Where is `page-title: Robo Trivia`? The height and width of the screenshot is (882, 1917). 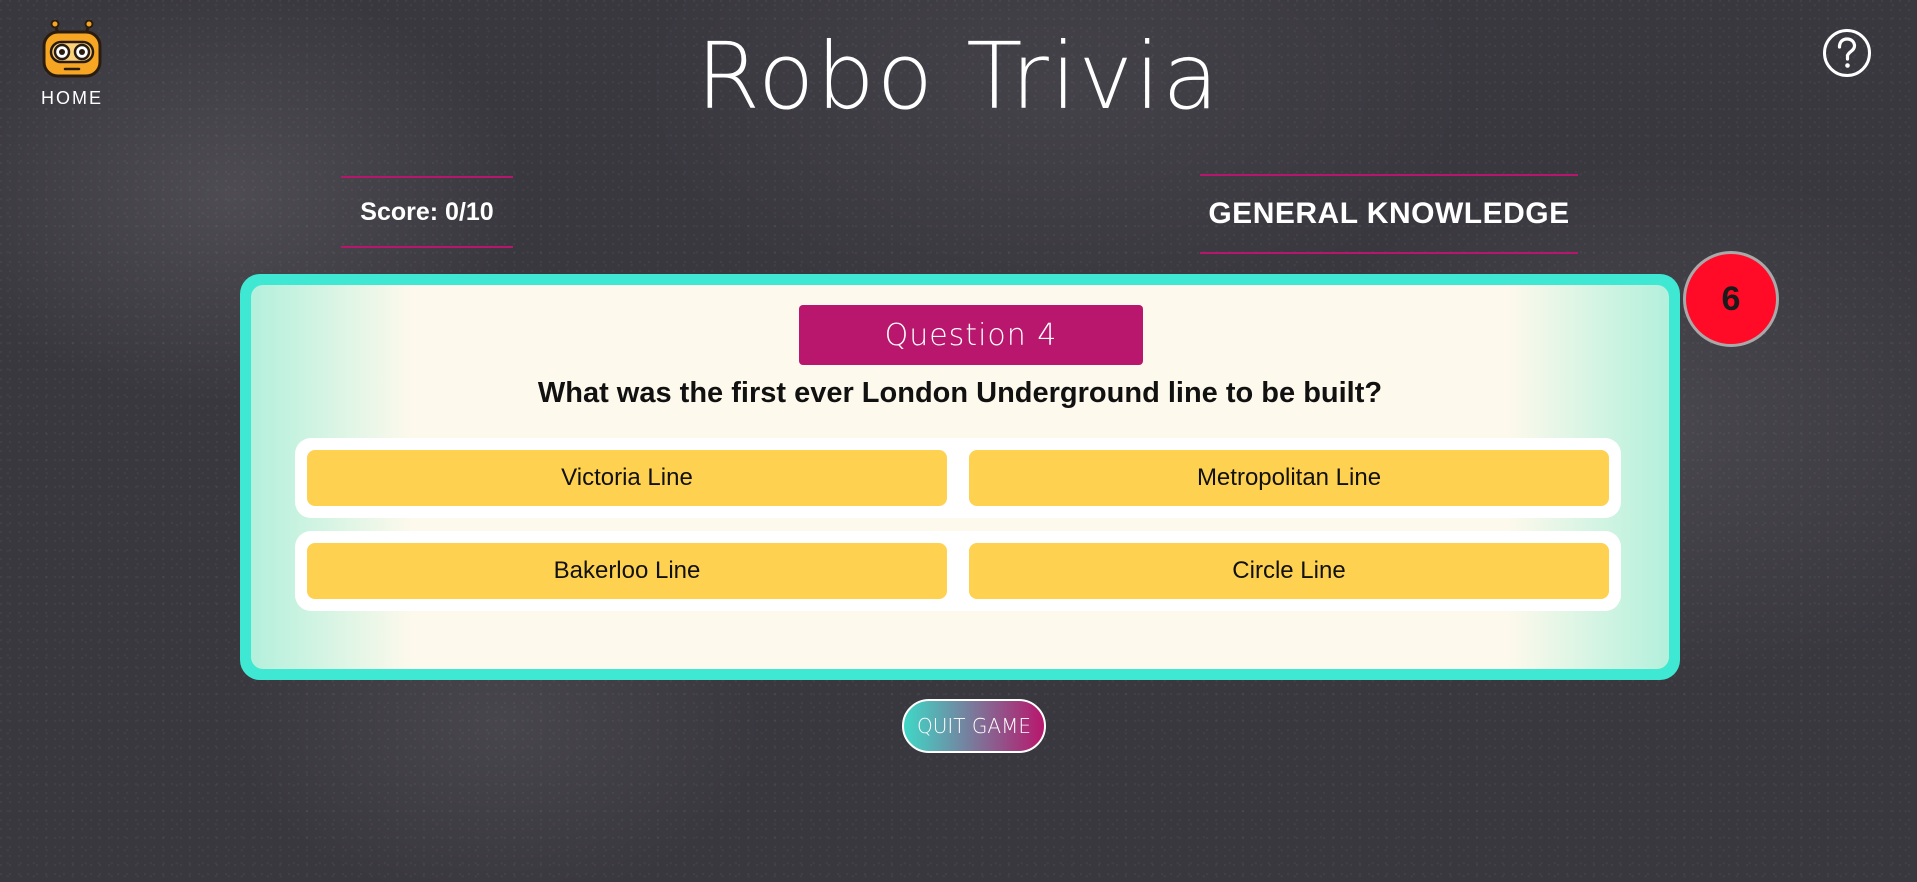 page-title: Robo Trivia is located at coordinates (958, 76).